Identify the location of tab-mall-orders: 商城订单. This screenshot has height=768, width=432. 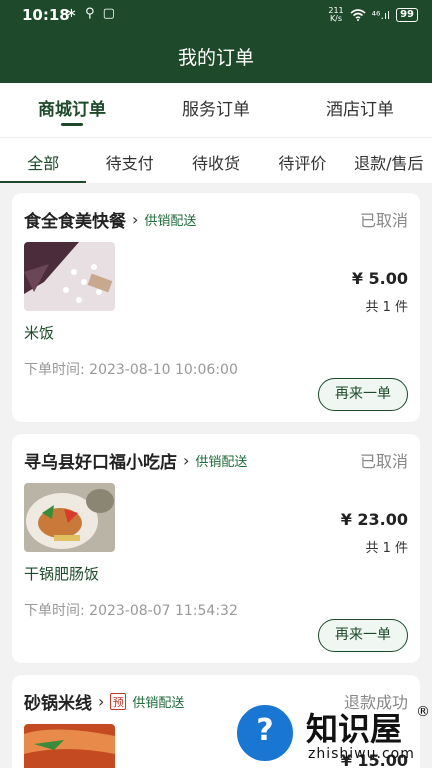
(72, 110).